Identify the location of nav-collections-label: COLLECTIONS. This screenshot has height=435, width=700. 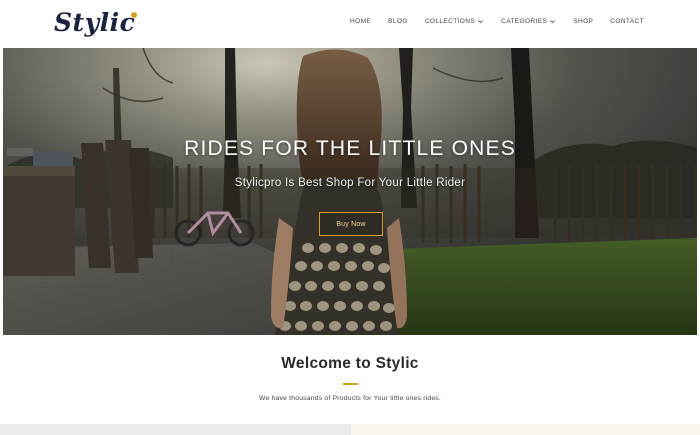
(450, 21).